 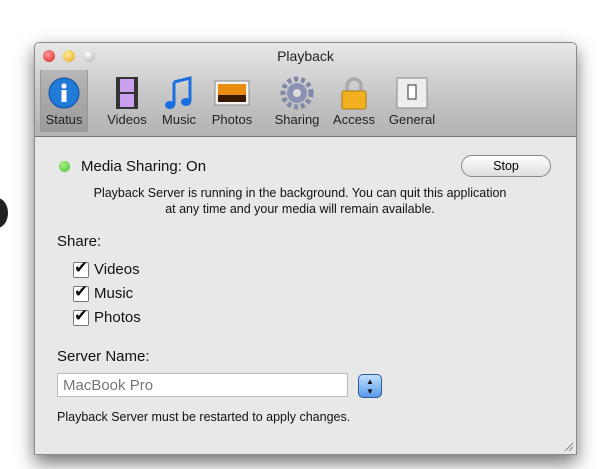 I want to click on server-name-label: Server Name:, so click(x=103, y=356).